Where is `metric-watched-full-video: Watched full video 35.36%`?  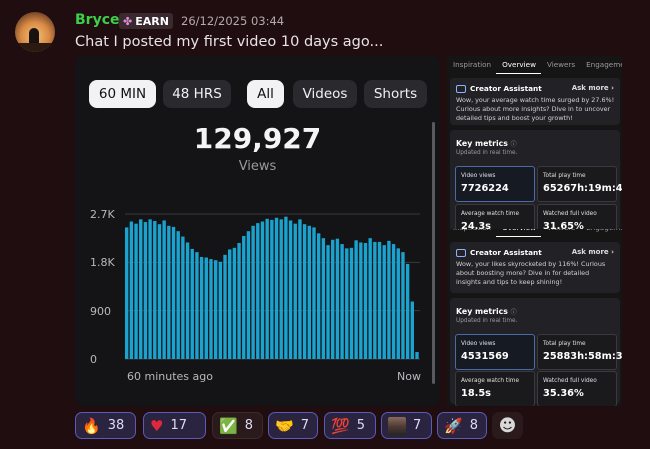
metric-watched-full-video: Watched full video 35.36% is located at coordinates (577, 388).